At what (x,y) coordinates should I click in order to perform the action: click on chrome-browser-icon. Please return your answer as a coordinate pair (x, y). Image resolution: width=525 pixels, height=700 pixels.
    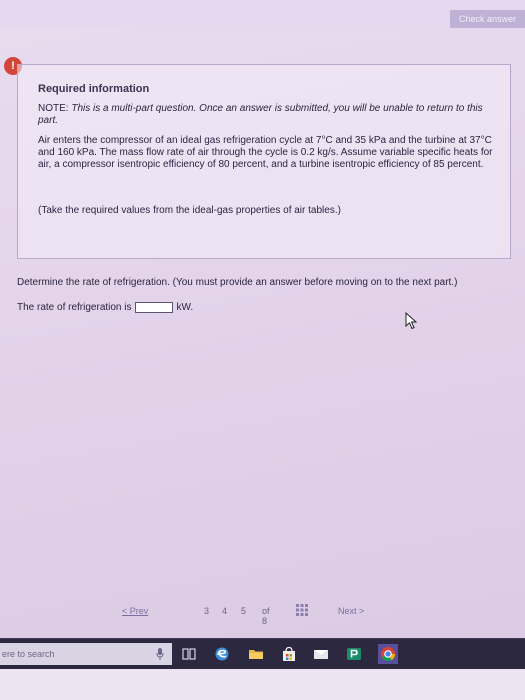
    Looking at the image, I should click on (388, 654).